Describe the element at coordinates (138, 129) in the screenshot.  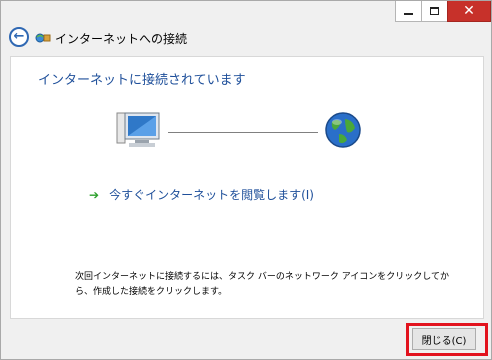
I see `computer-icon` at that location.